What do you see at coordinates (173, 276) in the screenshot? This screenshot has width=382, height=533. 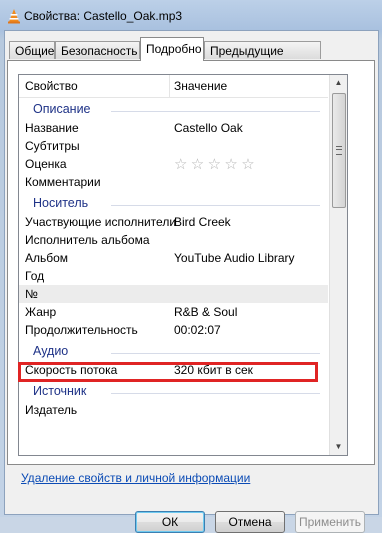 I see `row-year: Год` at bounding box center [173, 276].